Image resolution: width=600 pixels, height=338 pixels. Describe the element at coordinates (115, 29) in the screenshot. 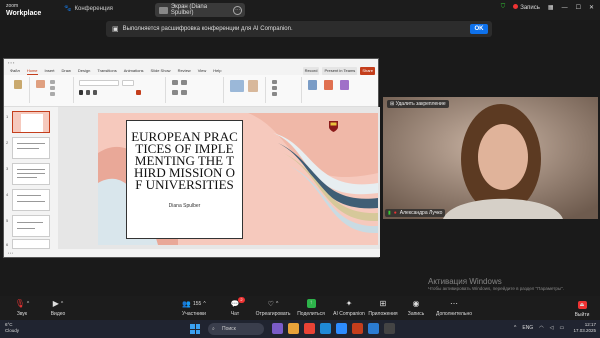

I see `info-icon: ▣` at that location.